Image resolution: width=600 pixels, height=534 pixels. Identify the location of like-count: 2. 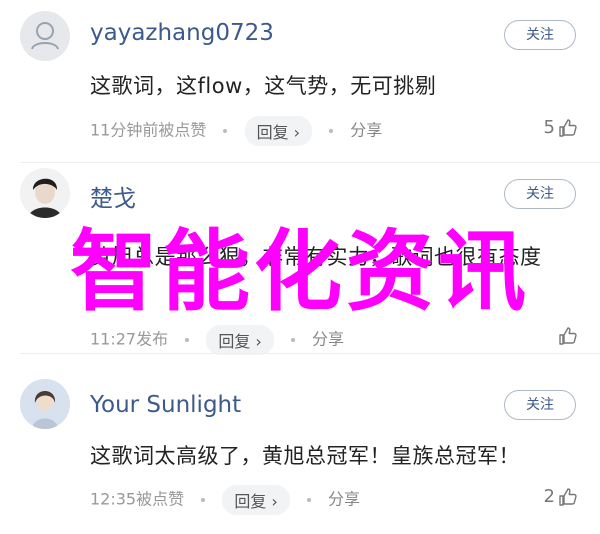
(549, 496).